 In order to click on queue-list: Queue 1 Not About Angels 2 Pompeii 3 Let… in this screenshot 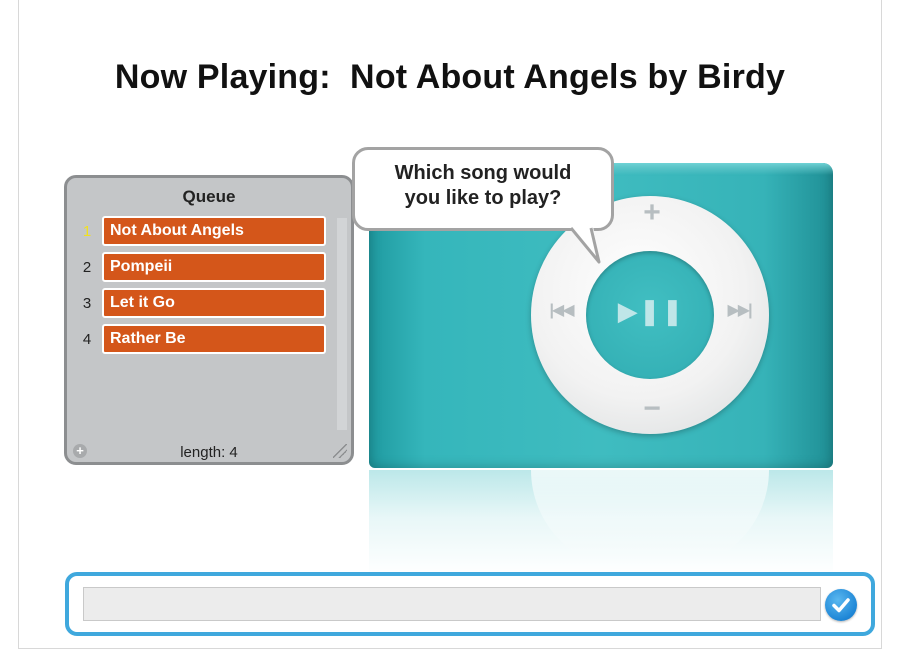, I will do `click(209, 320)`.